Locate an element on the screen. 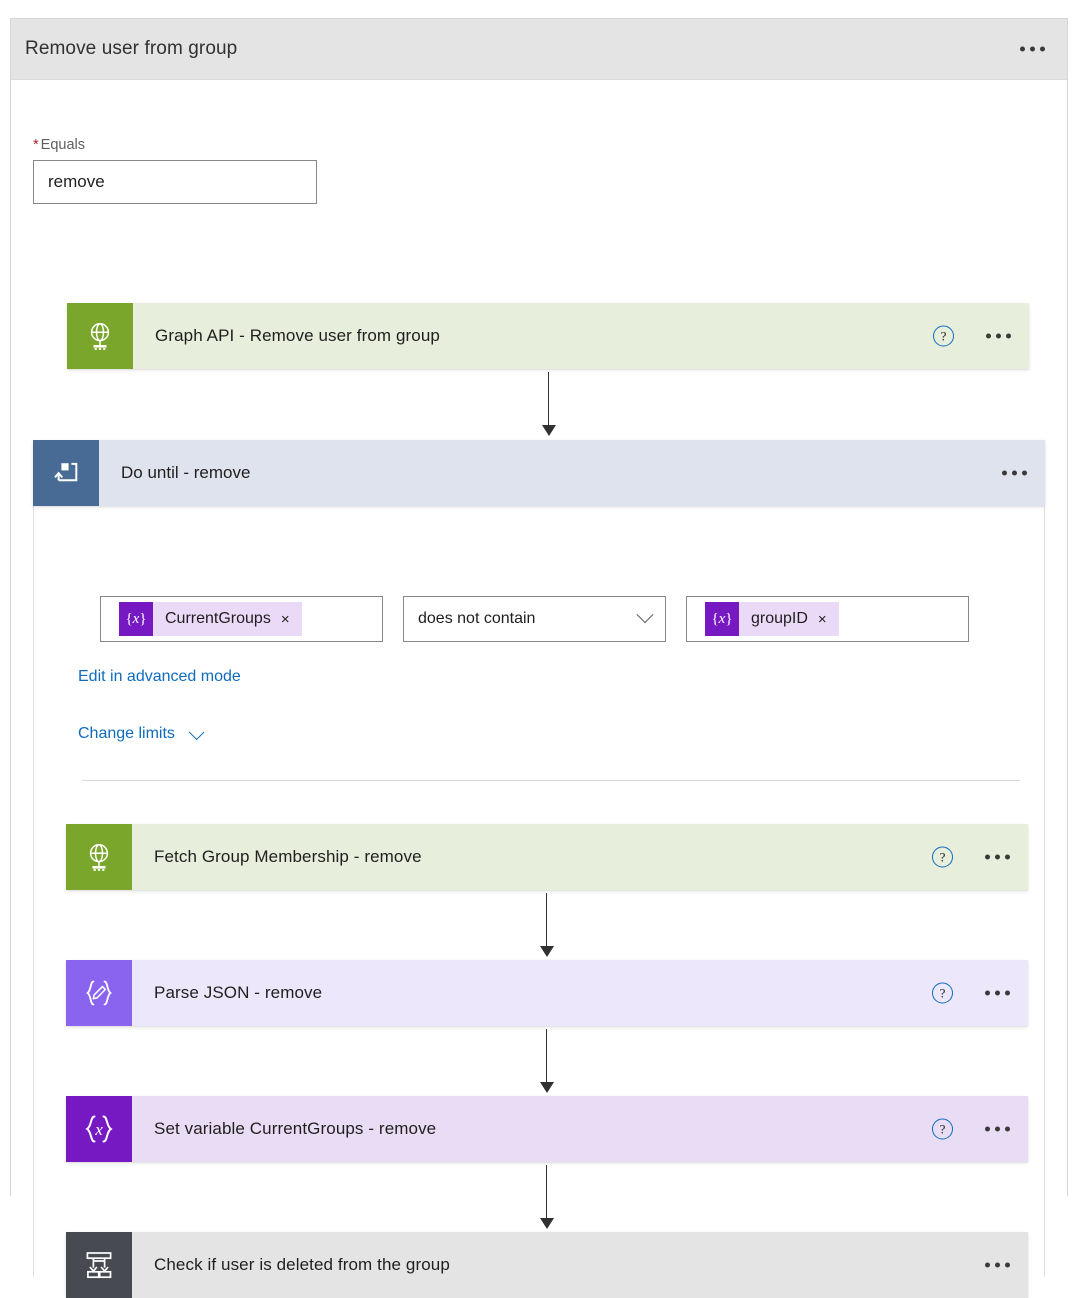 The width and height of the screenshot is (1080, 1298). edit-in-advanced-mode-link: Edit in advanced mode is located at coordinates (159, 677).